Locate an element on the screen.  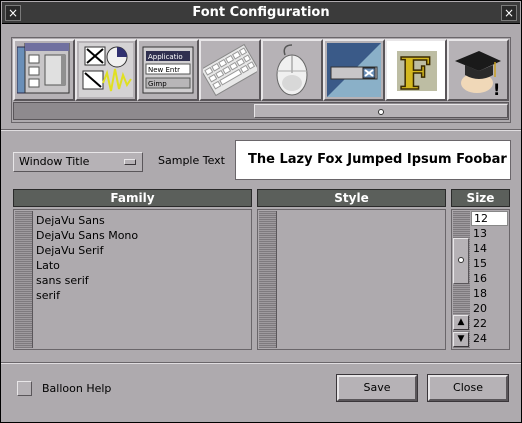
family-list-scrollbar is located at coordinates (24, 279).